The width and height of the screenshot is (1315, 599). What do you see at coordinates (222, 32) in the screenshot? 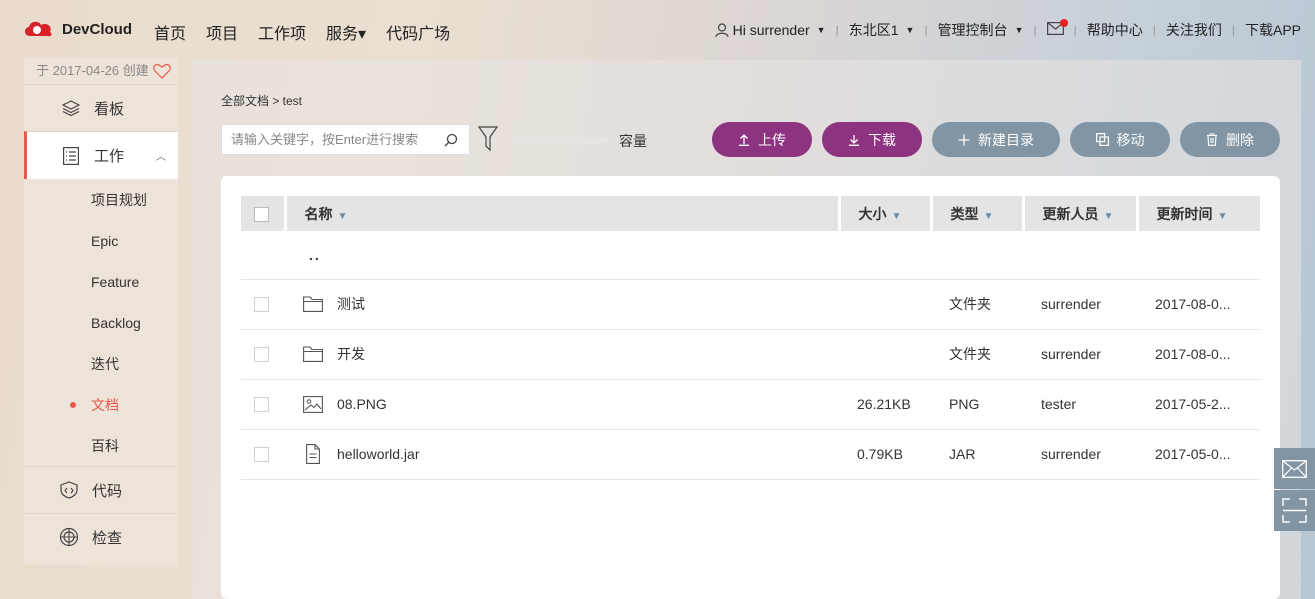
I see `nav-projects: 项目` at bounding box center [222, 32].